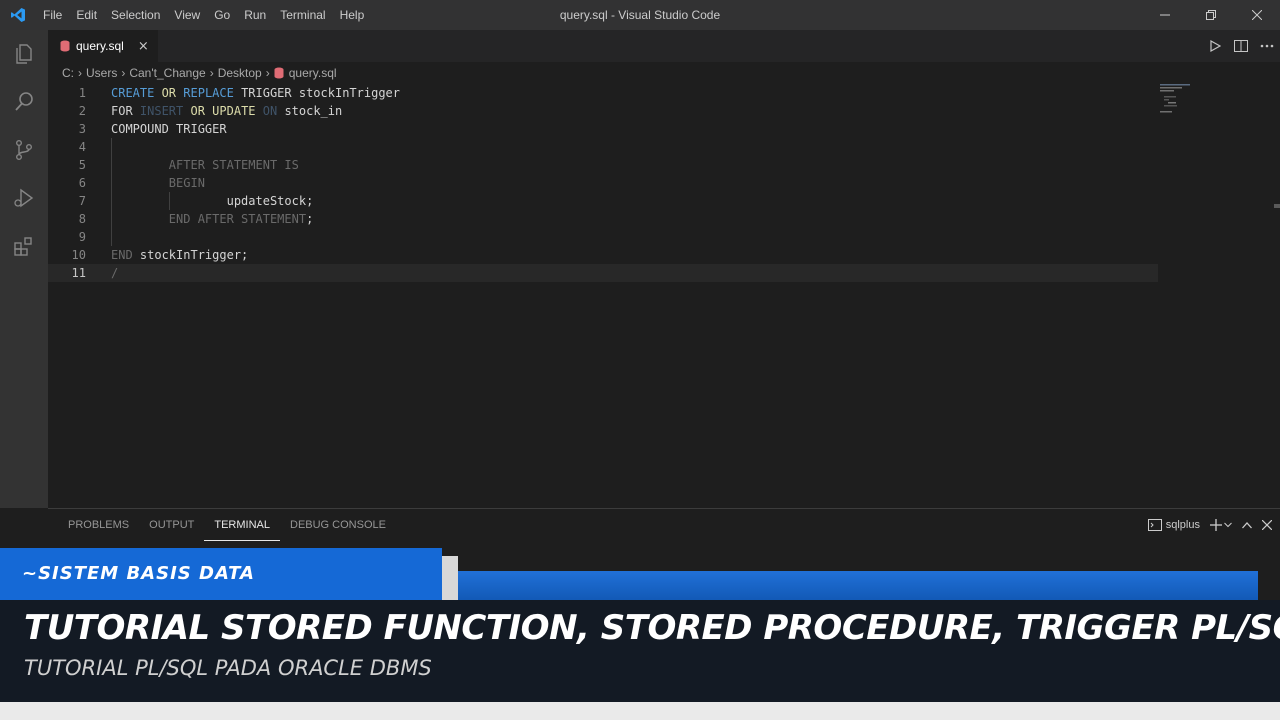 This screenshot has width=1280, height=720. I want to click on line-number: 11, so click(78, 273).